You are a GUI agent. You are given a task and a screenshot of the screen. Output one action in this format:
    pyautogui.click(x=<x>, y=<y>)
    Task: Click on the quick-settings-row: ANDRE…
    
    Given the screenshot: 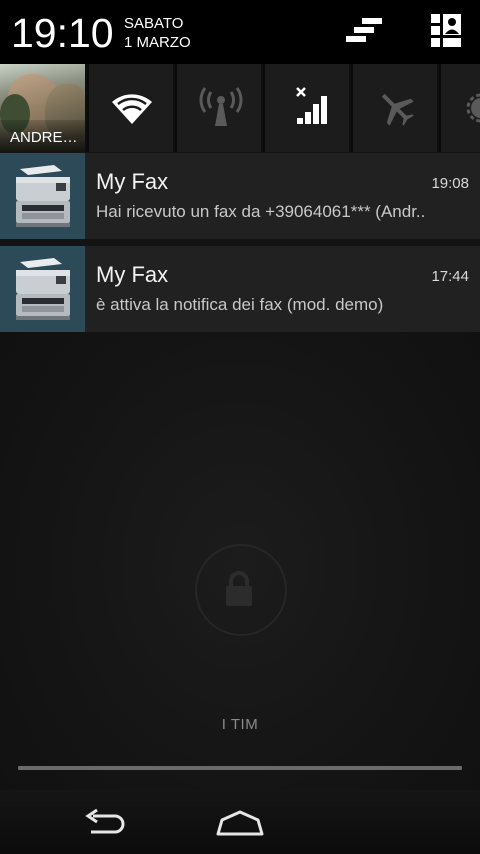 What is the action you would take?
    pyautogui.click(x=240, y=108)
    